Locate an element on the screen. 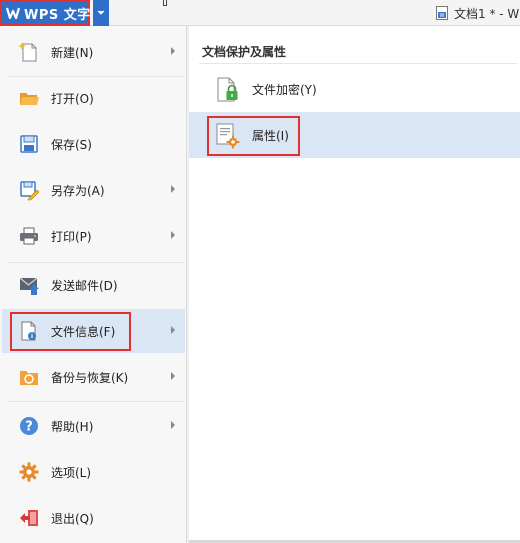 The width and height of the screenshot is (520, 543). encrypt-document-icon is located at coordinates (228, 90).